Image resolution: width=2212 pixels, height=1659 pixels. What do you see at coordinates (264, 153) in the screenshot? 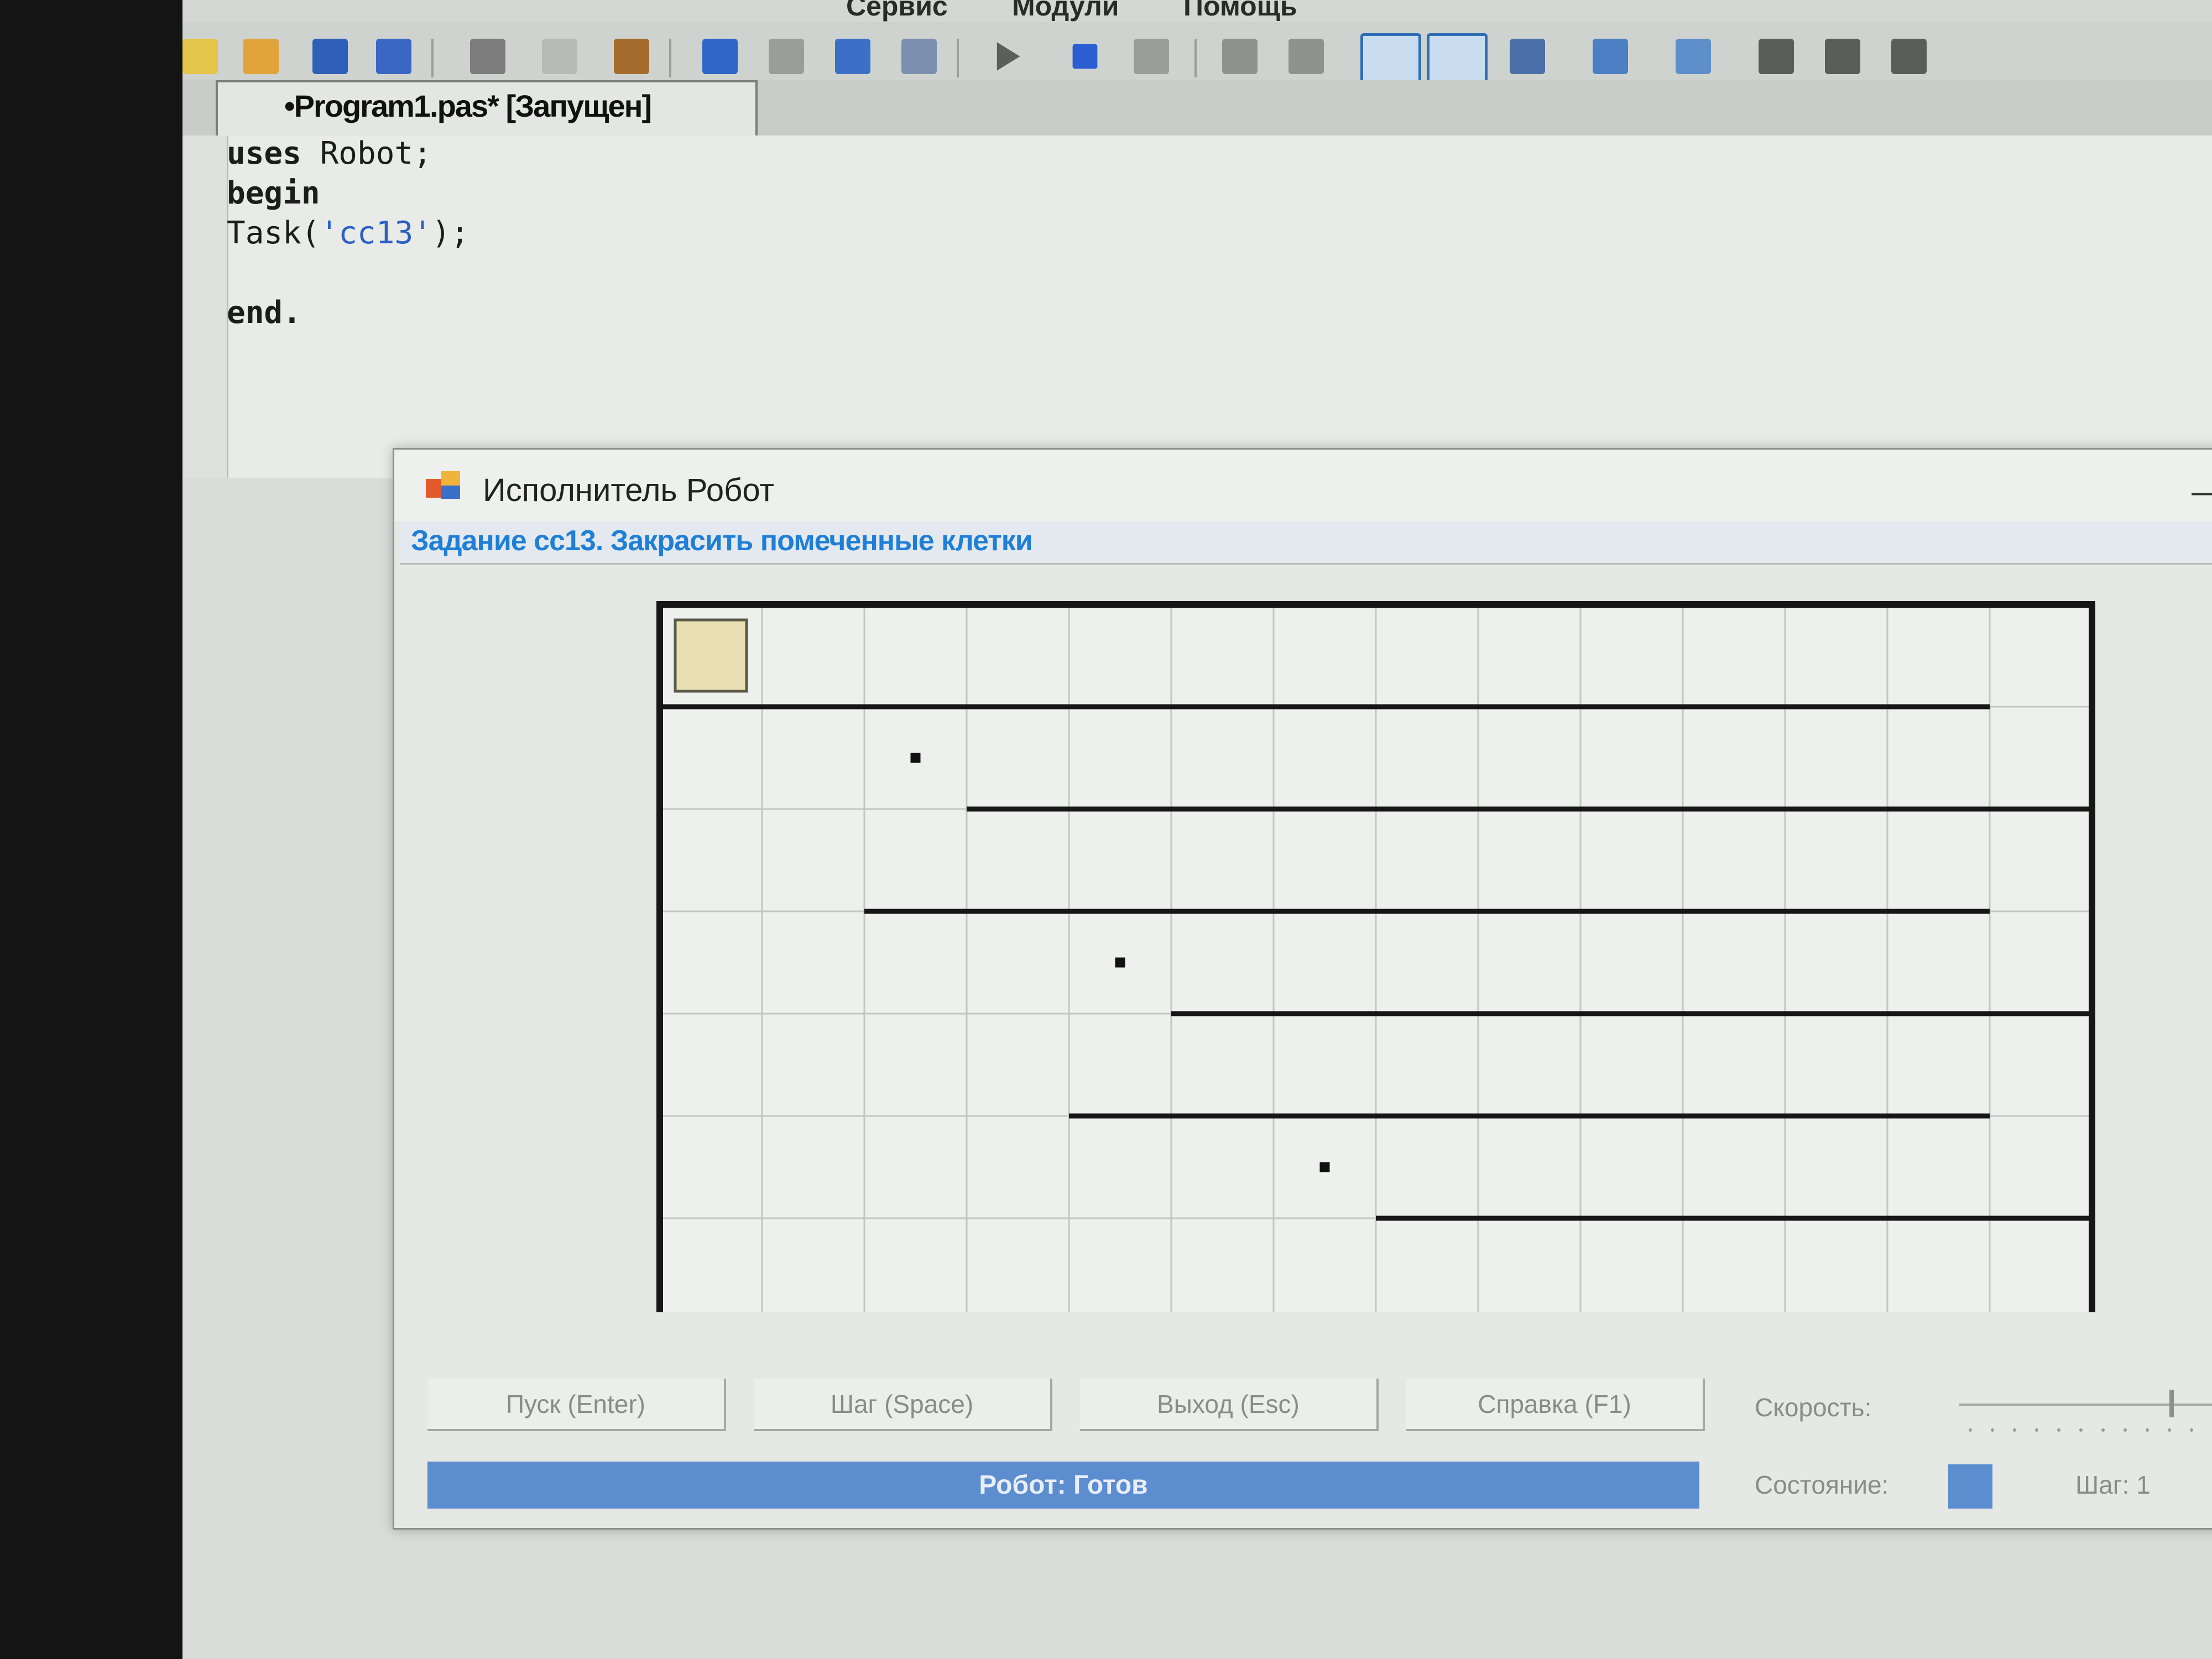
I see `keyword-uses: uses` at bounding box center [264, 153].